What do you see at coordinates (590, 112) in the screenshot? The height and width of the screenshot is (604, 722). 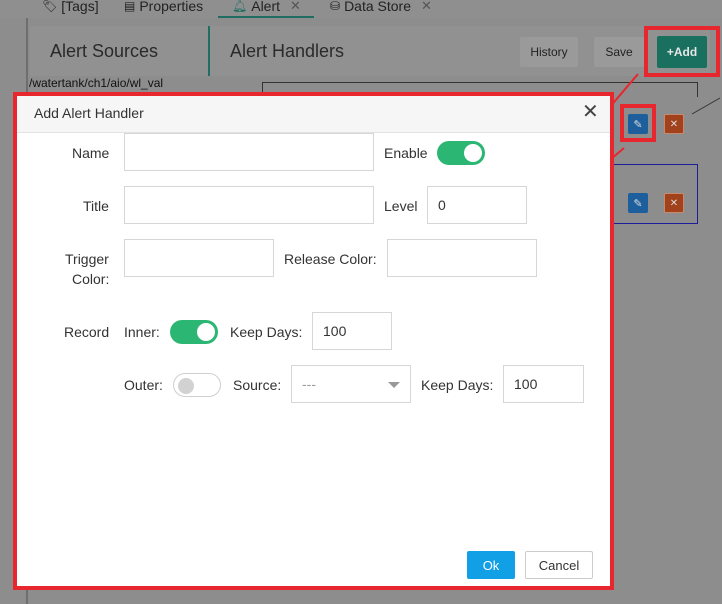 I see `close-icon: ✕` at bounding box center [590, 112].